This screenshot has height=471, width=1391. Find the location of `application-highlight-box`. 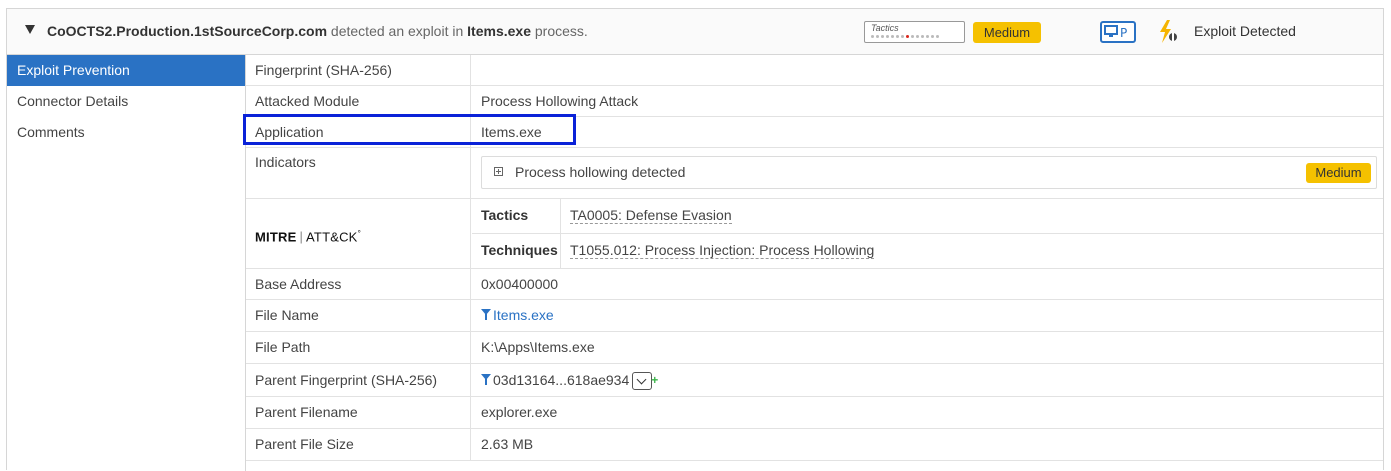

application-highlight-box is located at coordinates (409, 129).